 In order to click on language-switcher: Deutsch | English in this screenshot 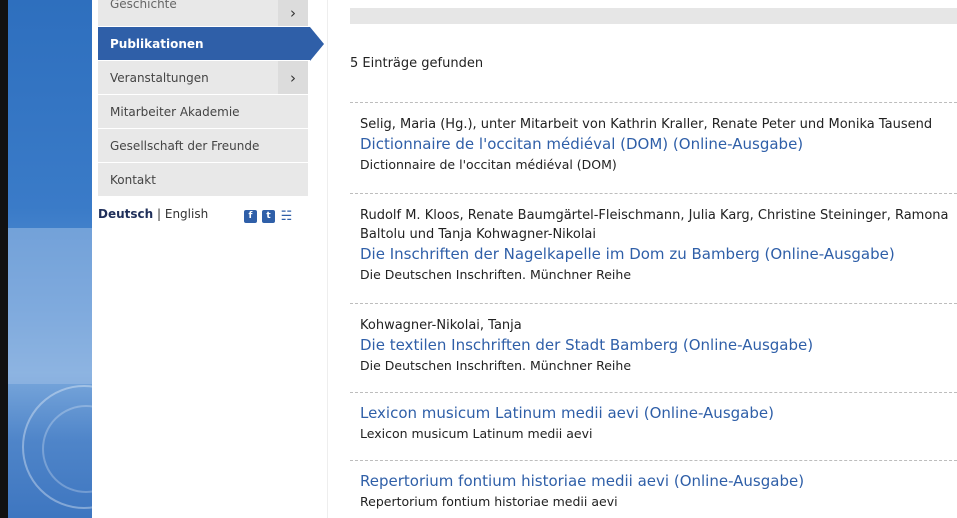, I will do `click(153, 214)`.